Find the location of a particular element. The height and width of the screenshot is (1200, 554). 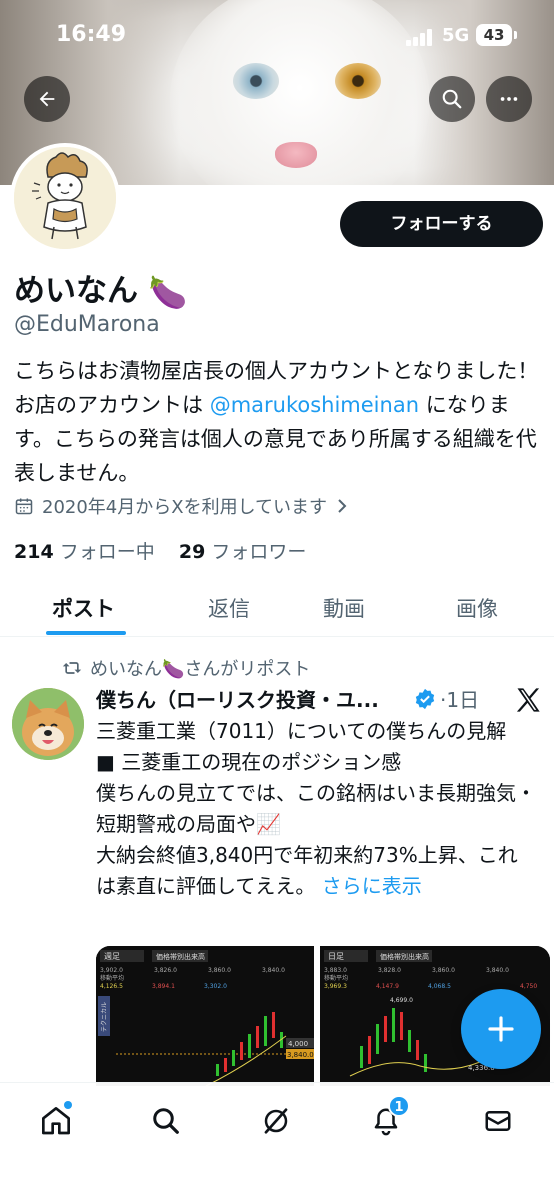

tweet-header: 僕ちん（ローリスク投資・ユ... ·1日 is located at coordinates (321, 700).